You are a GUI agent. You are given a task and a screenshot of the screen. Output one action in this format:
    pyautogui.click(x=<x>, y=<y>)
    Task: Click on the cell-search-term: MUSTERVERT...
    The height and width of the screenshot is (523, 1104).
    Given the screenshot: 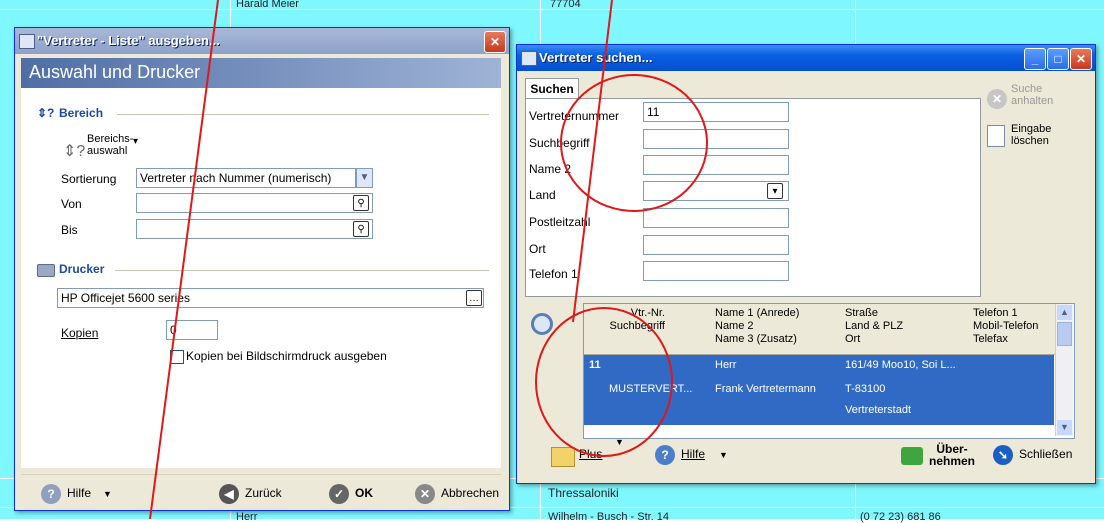 What is the action you would take?
    pyautogui.click(x=651, y=389)
    